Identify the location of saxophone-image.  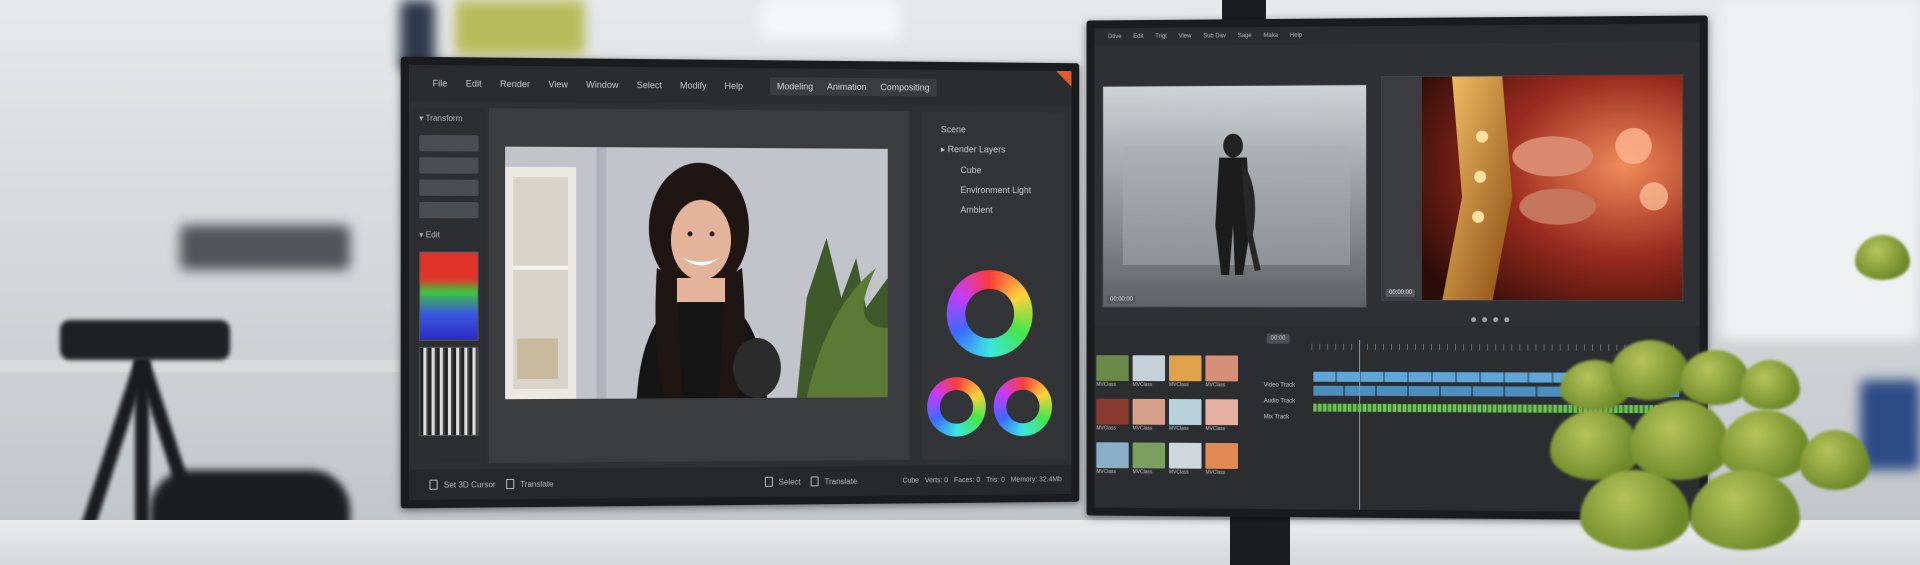
(1532, 188).